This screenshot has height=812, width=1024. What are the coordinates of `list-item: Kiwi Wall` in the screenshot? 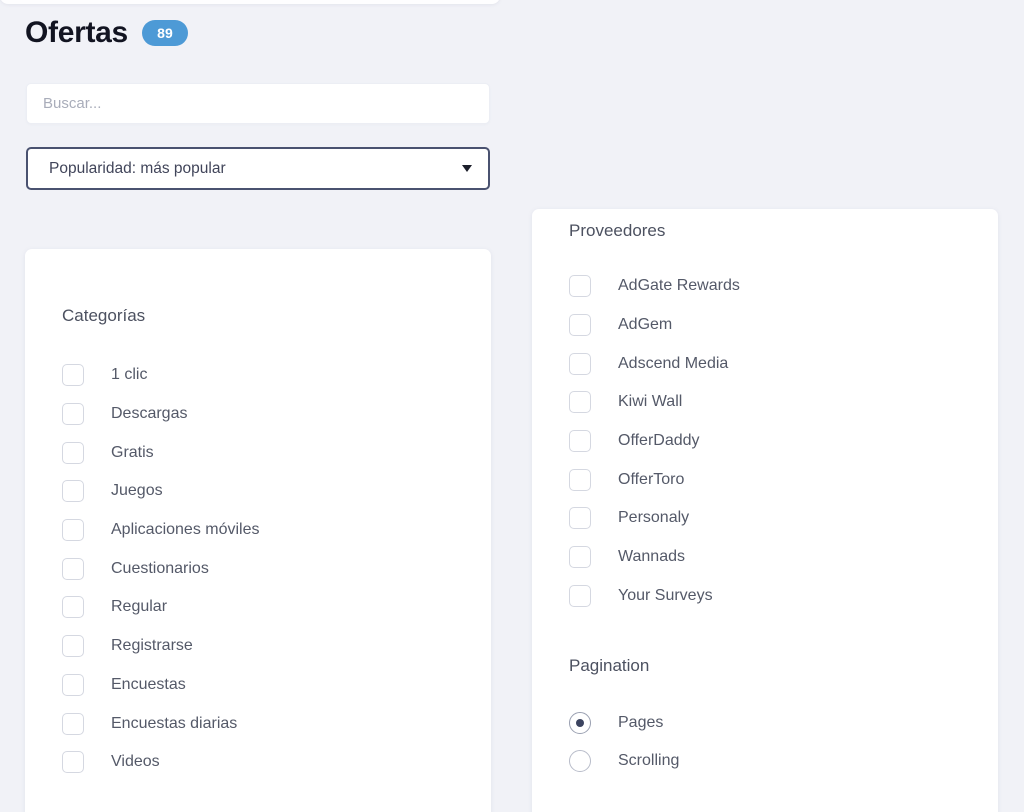 It's located at (773, 402).